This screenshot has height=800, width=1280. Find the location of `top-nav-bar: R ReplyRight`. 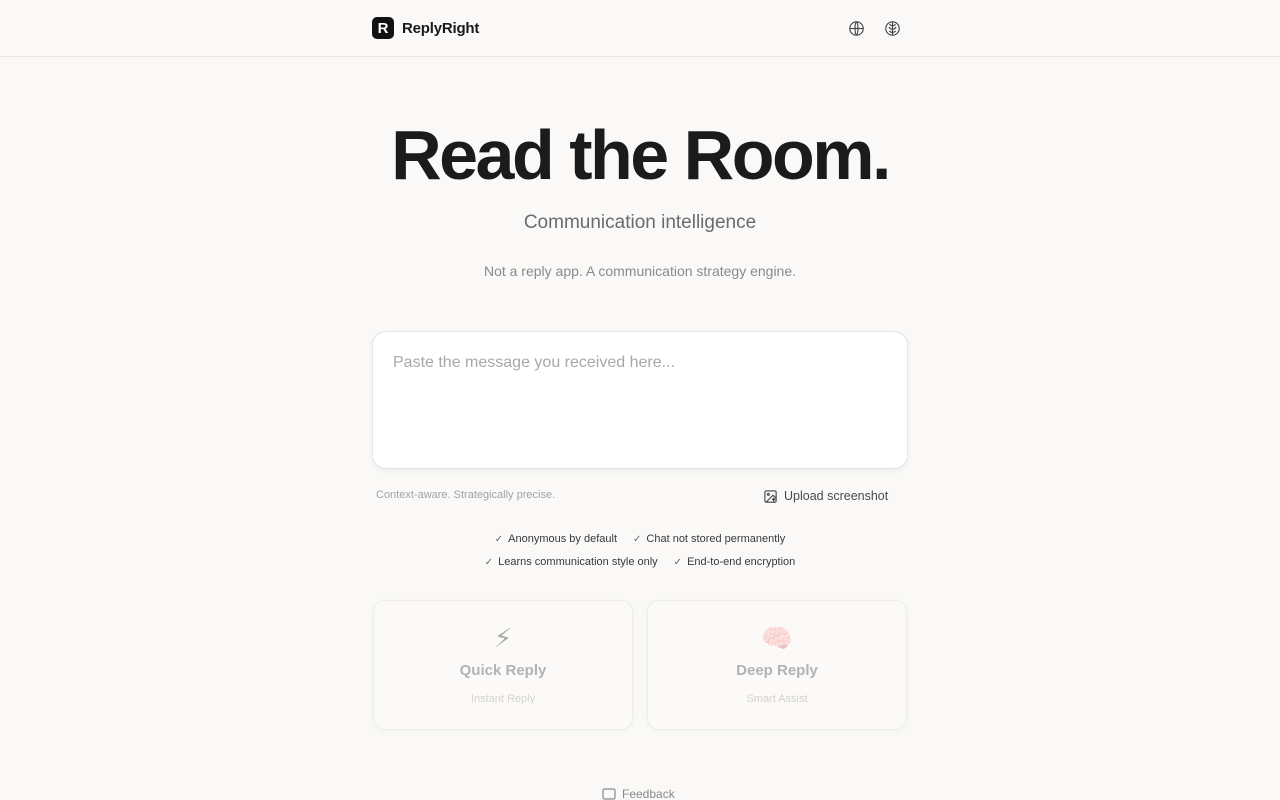

top-nav-bar: R ReplyRight is located at coordinates (640, 28).